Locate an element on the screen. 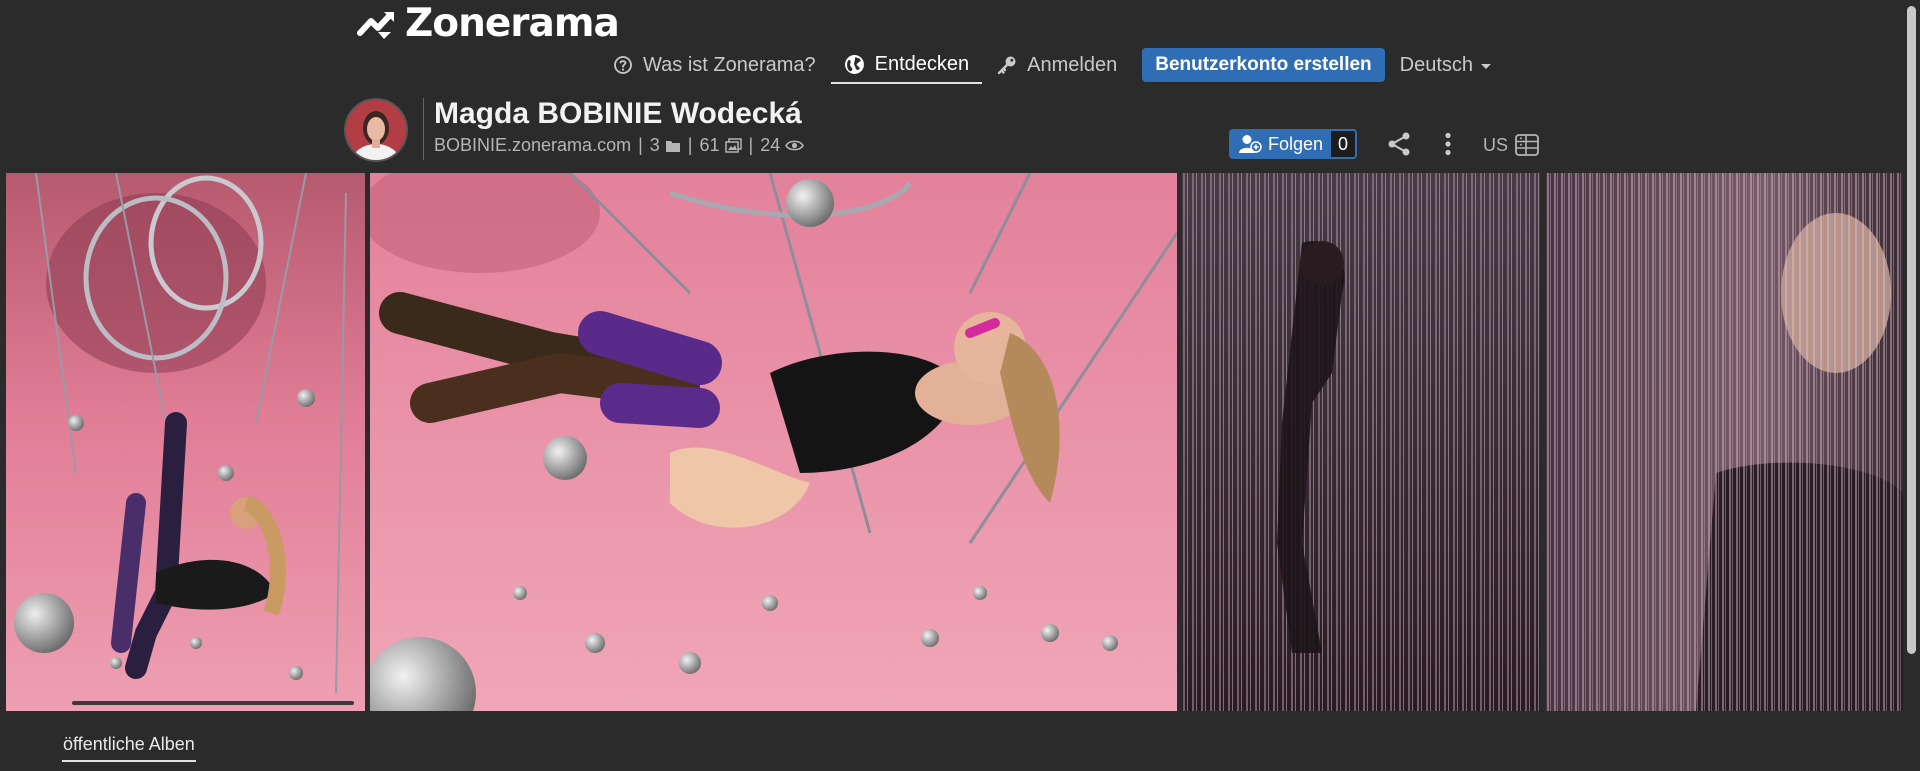 Image resolution: width=1920 pixels, height=771 pixels. tab-public-albums: öffentliche Alben is located at coordinates (129, 745).